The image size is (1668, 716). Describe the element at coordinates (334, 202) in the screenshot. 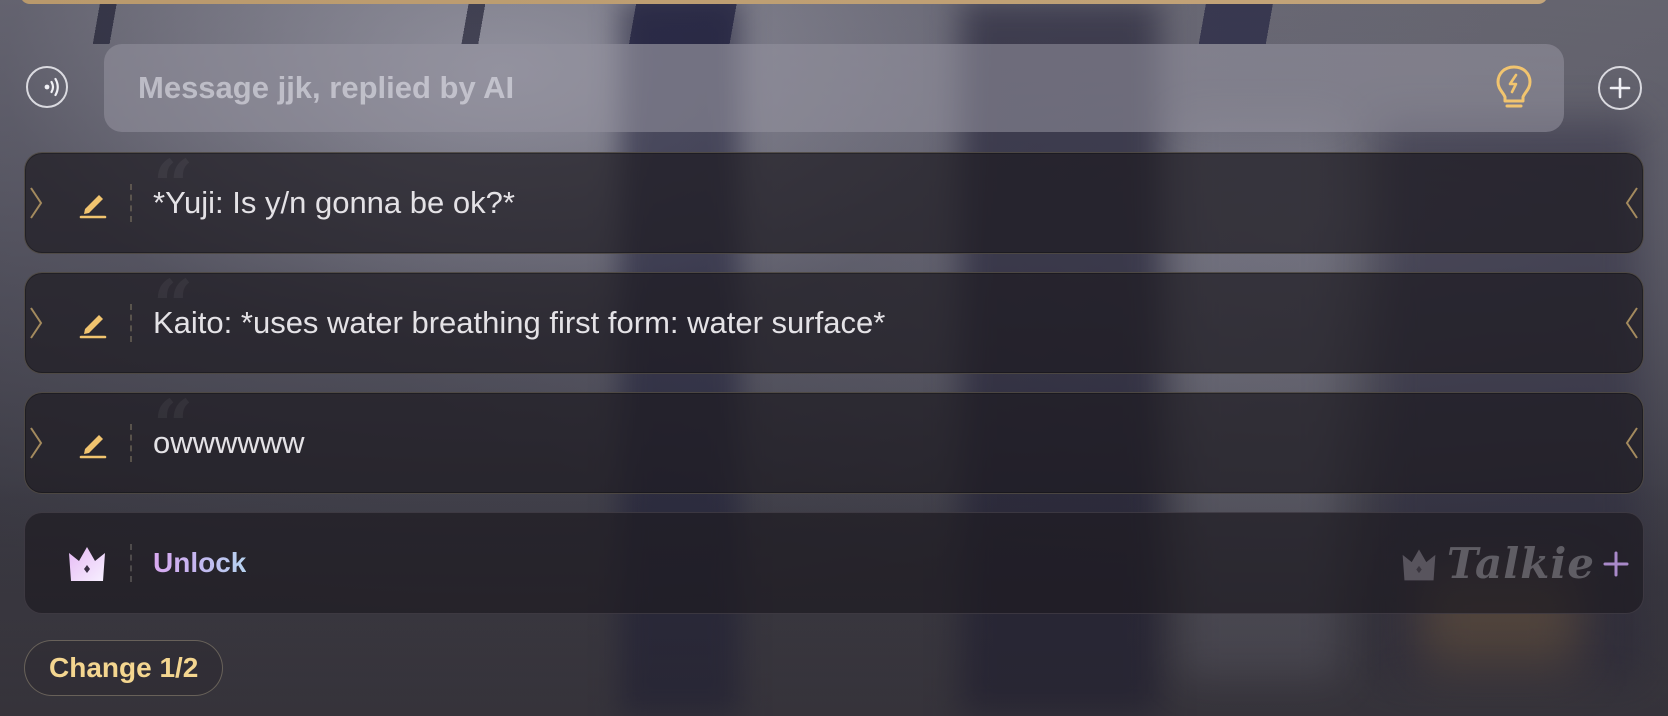

I see `suggestion-text: *Yuji: Is y/n gonna be ok?*` at that location.